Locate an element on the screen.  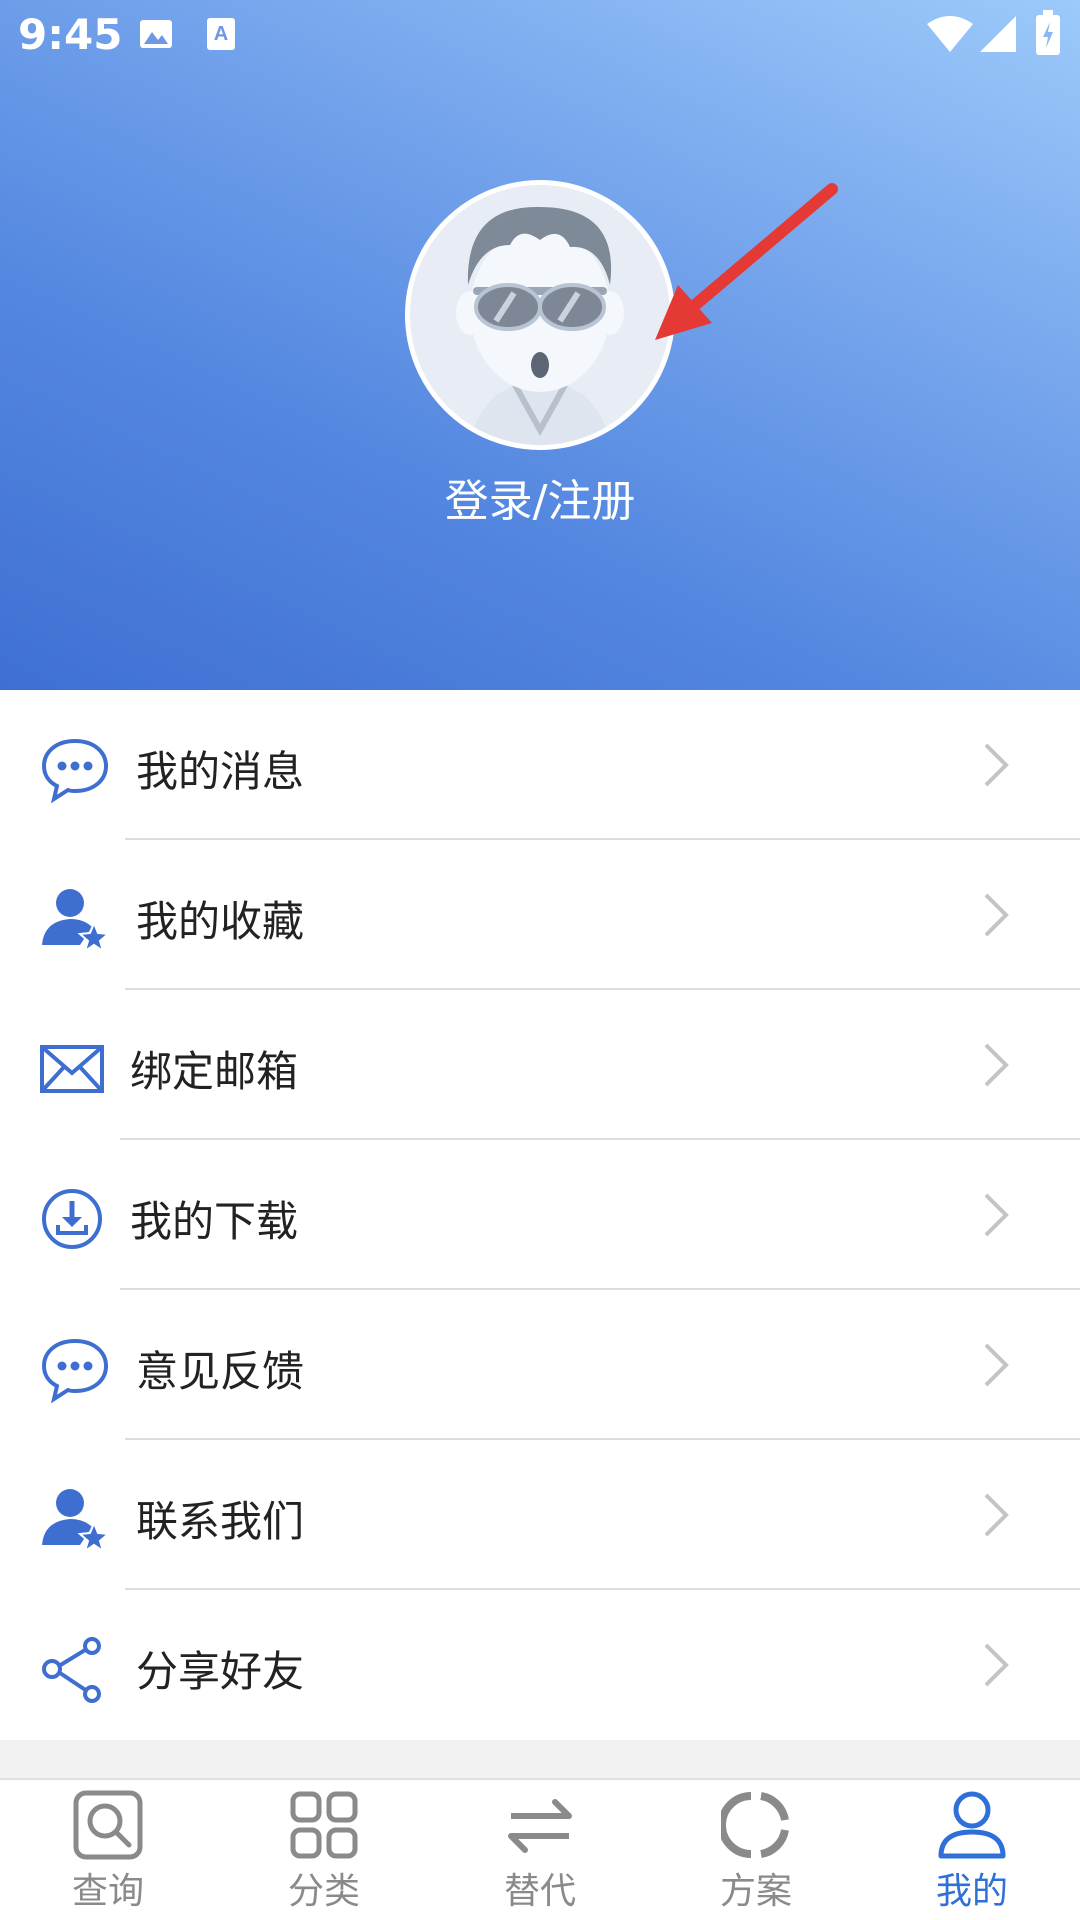
avatar-illustration is located at coordinates (540, 315).